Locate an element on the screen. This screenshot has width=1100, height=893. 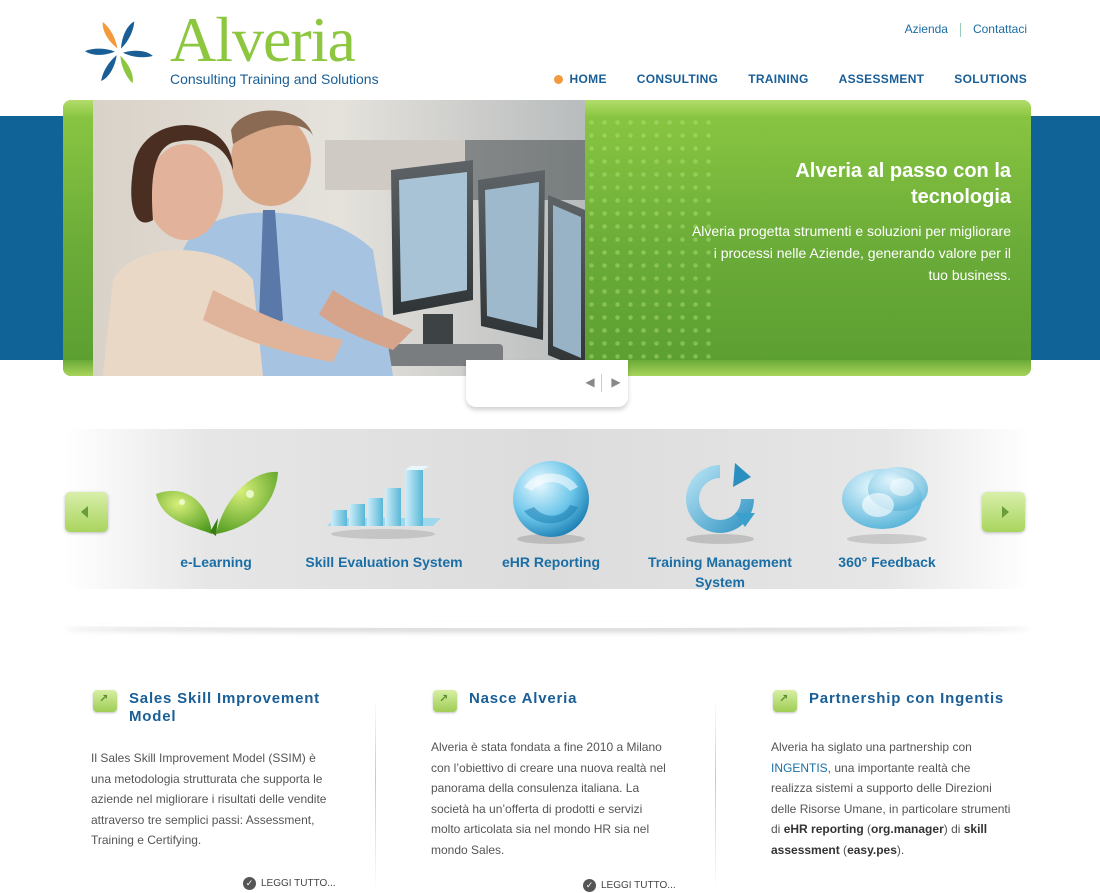
news-bold-text: easy.pes is located at coordinates (872, 849).